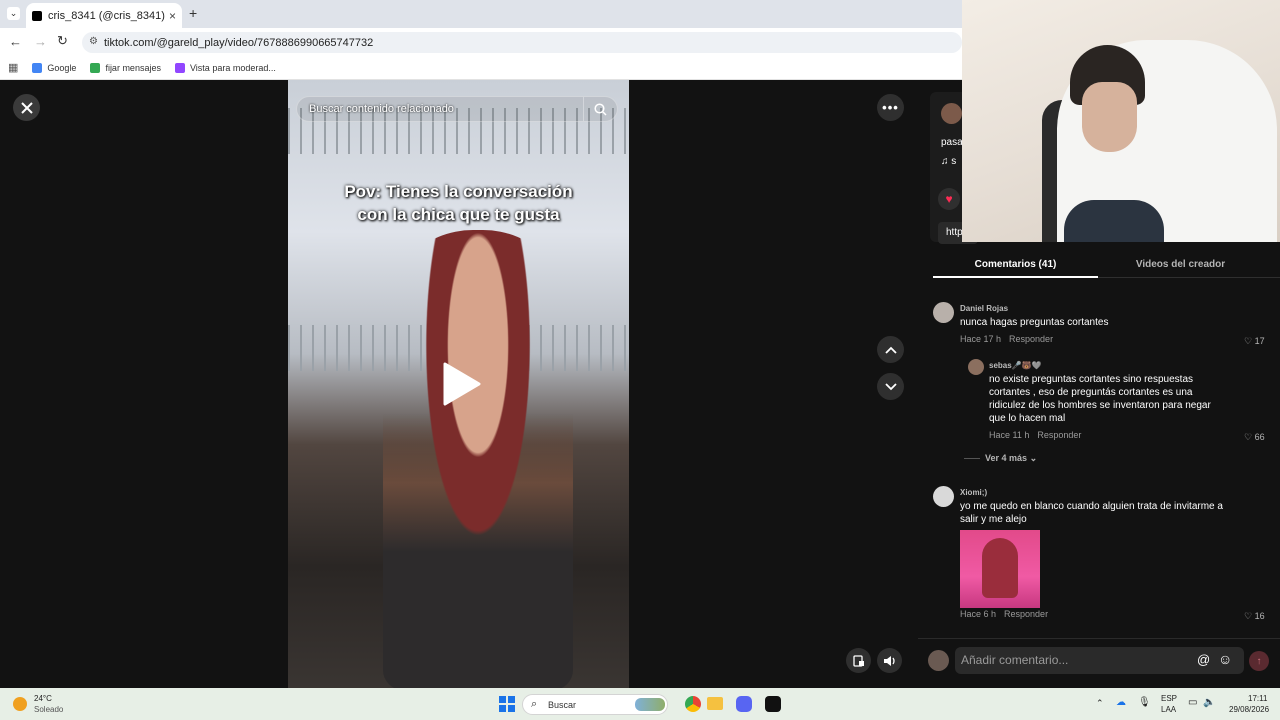 The height and width of the screenshot is (720, 1280). What do you see at coordinates (1000, 569) in the screenshot?
I see `comment-image-sticker` at bounding box center [1000, 569].